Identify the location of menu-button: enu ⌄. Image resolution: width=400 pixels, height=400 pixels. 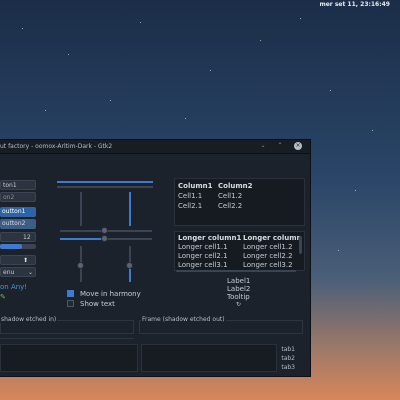
(18, 272).